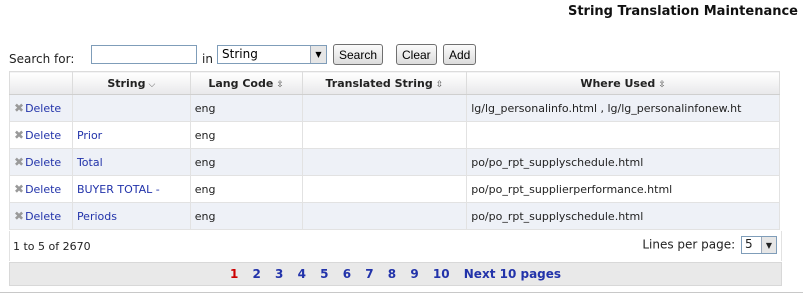 The width and height of the screenshot is (803, 297). I want to click on page-link: 5, so click(324, 274).